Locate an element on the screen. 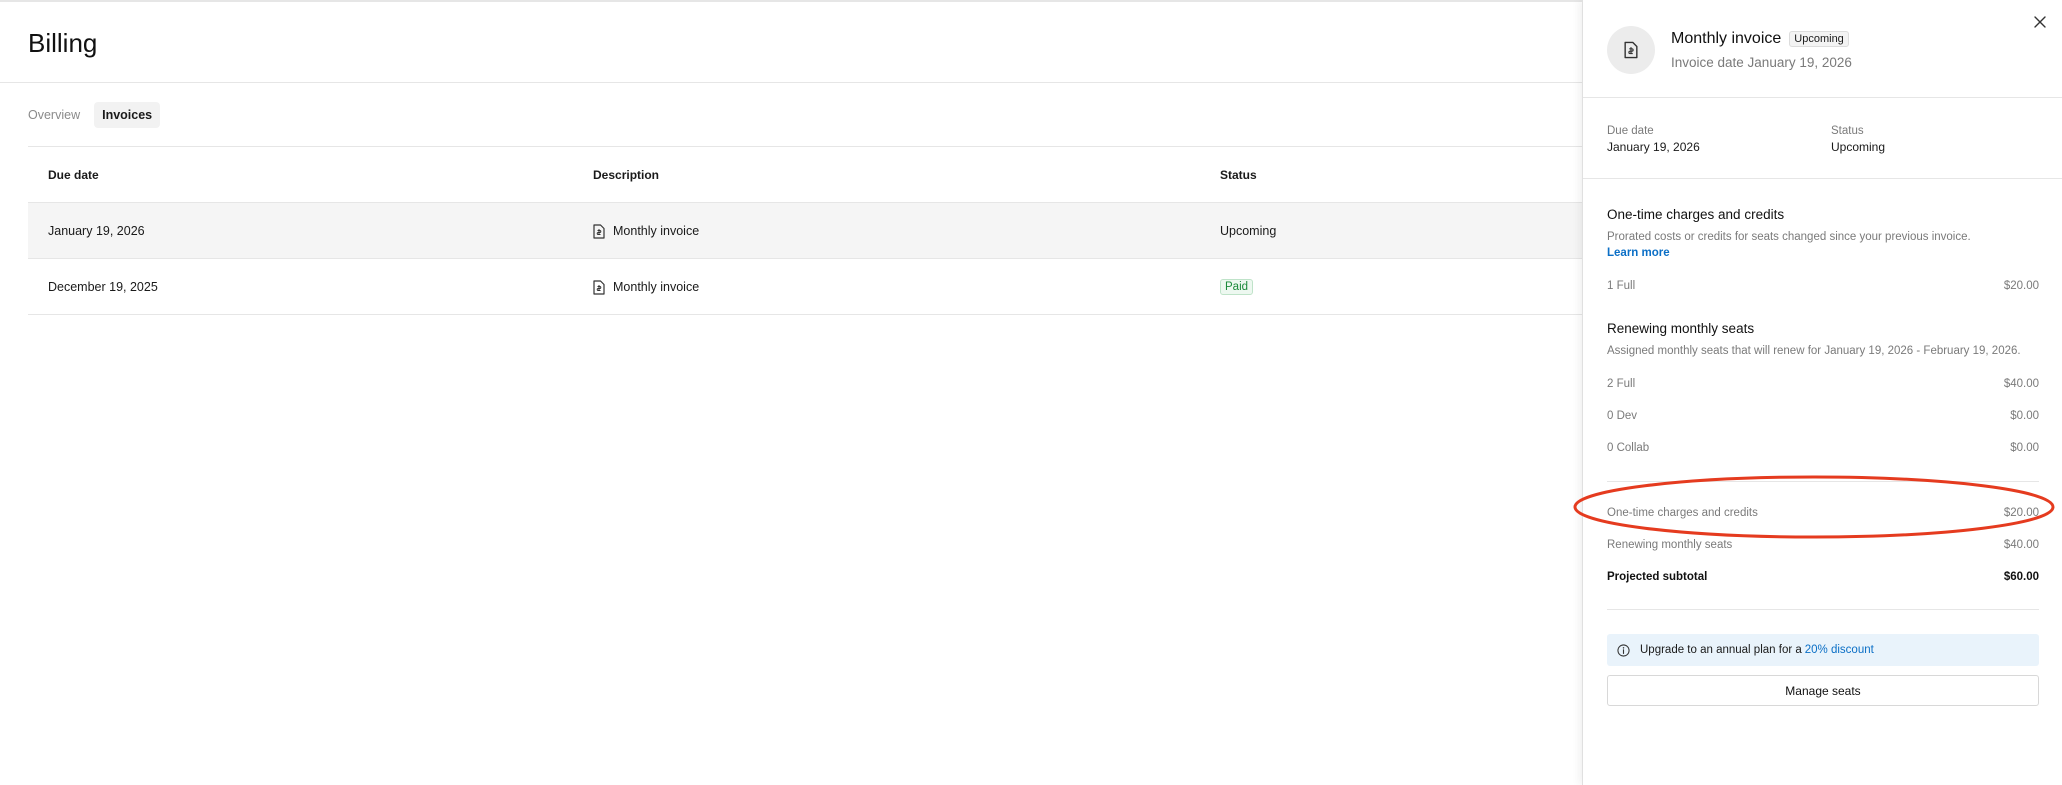  line-item-amount: $20.00 is located at coordinates (2021, 286).